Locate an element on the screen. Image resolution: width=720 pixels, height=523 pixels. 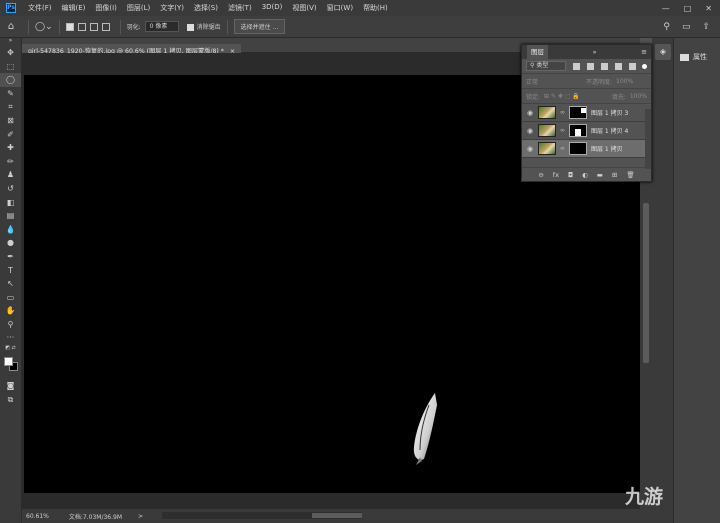
adjustment-filter-icon is located at coordinates (590, 66).